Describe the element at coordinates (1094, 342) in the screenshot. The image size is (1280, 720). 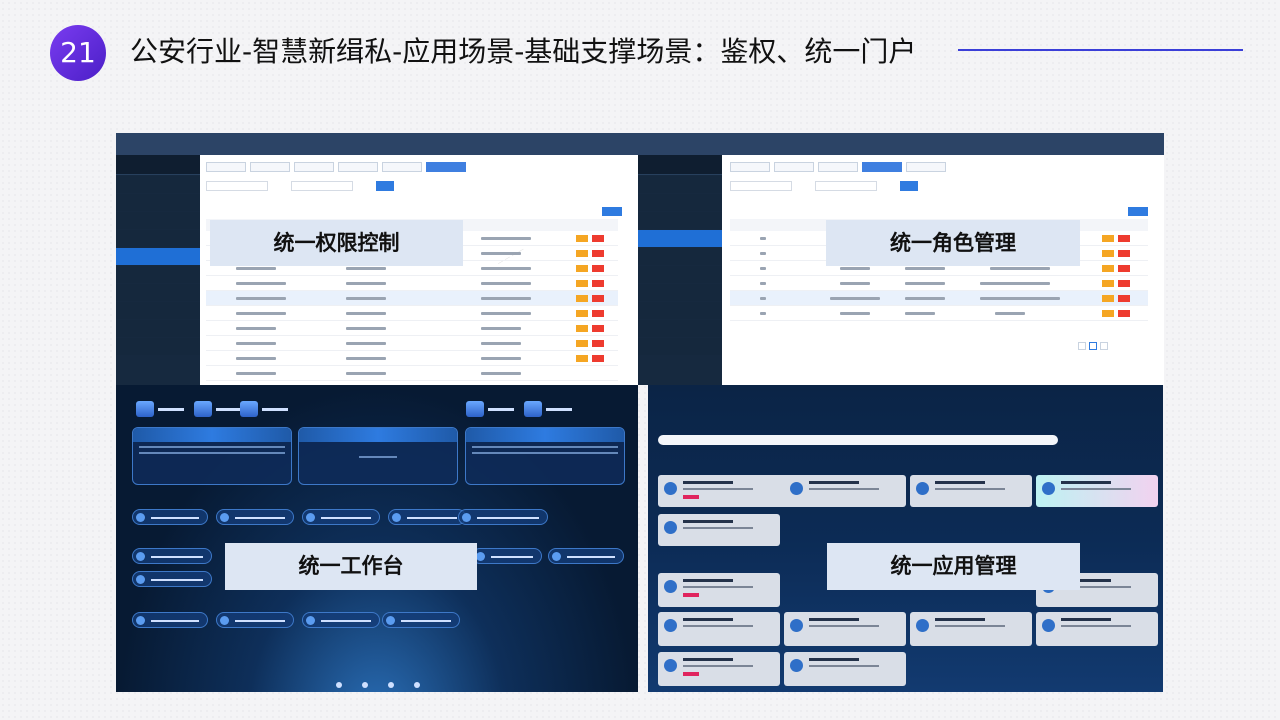
I see `pagination` at that location.